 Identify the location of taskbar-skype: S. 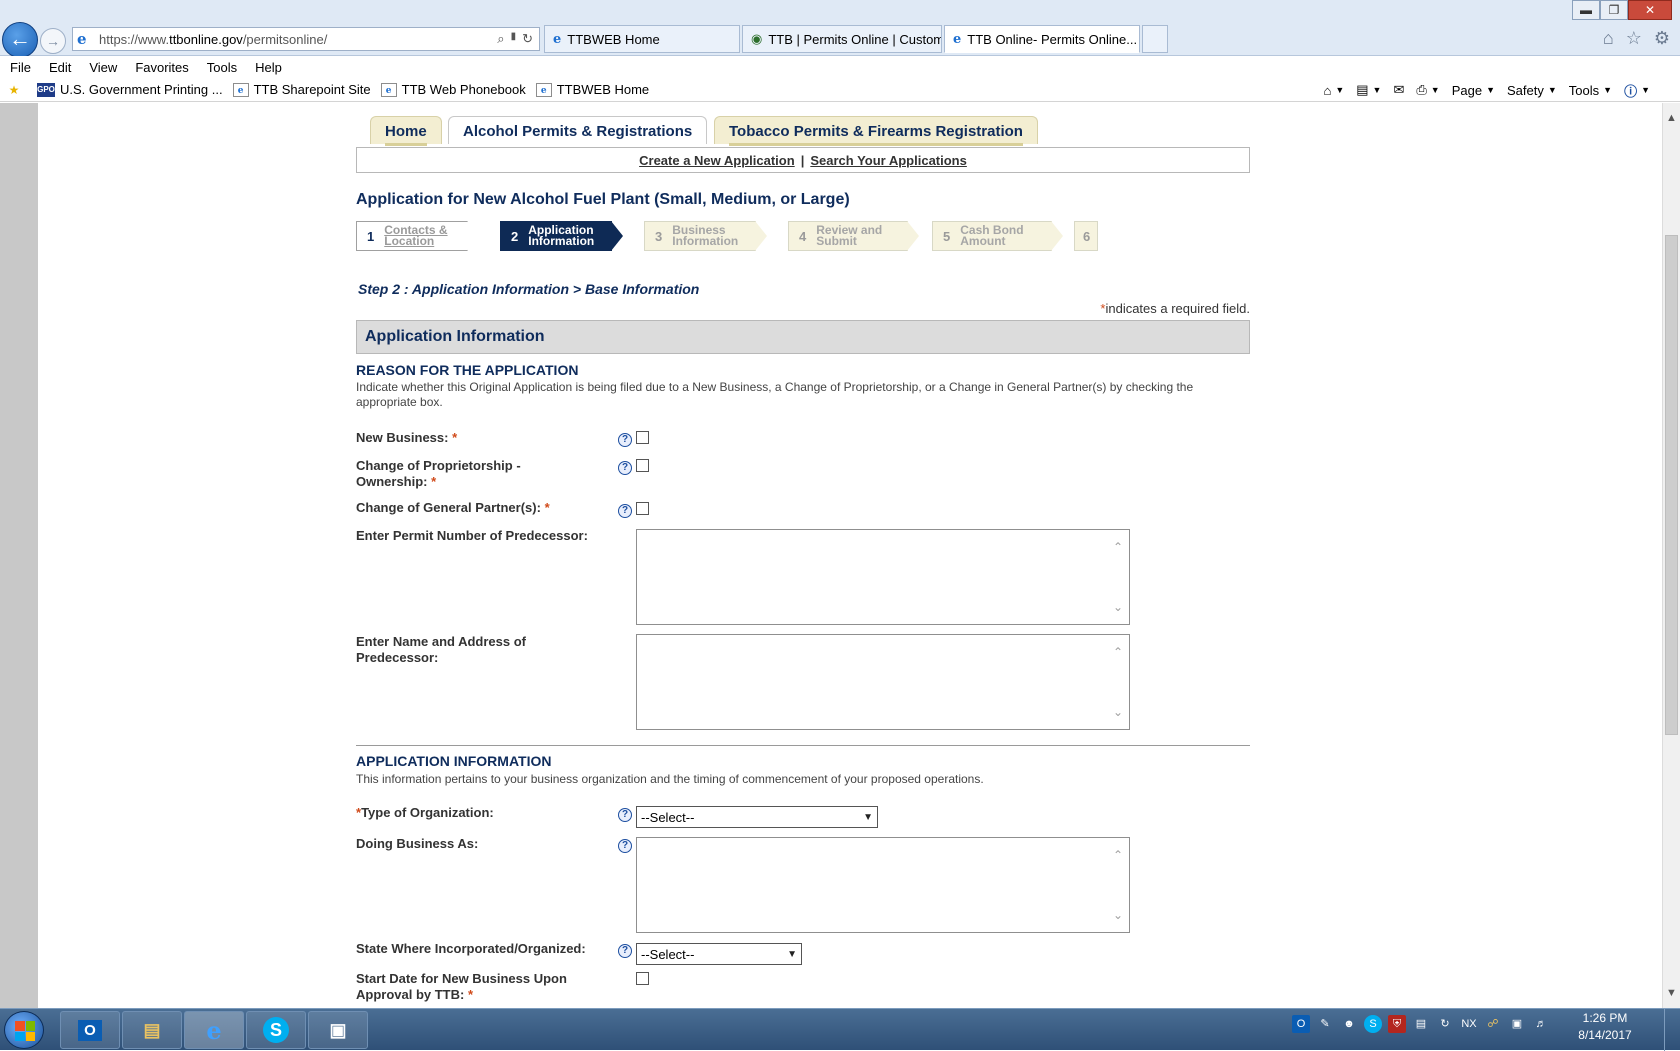
(276, 1030).